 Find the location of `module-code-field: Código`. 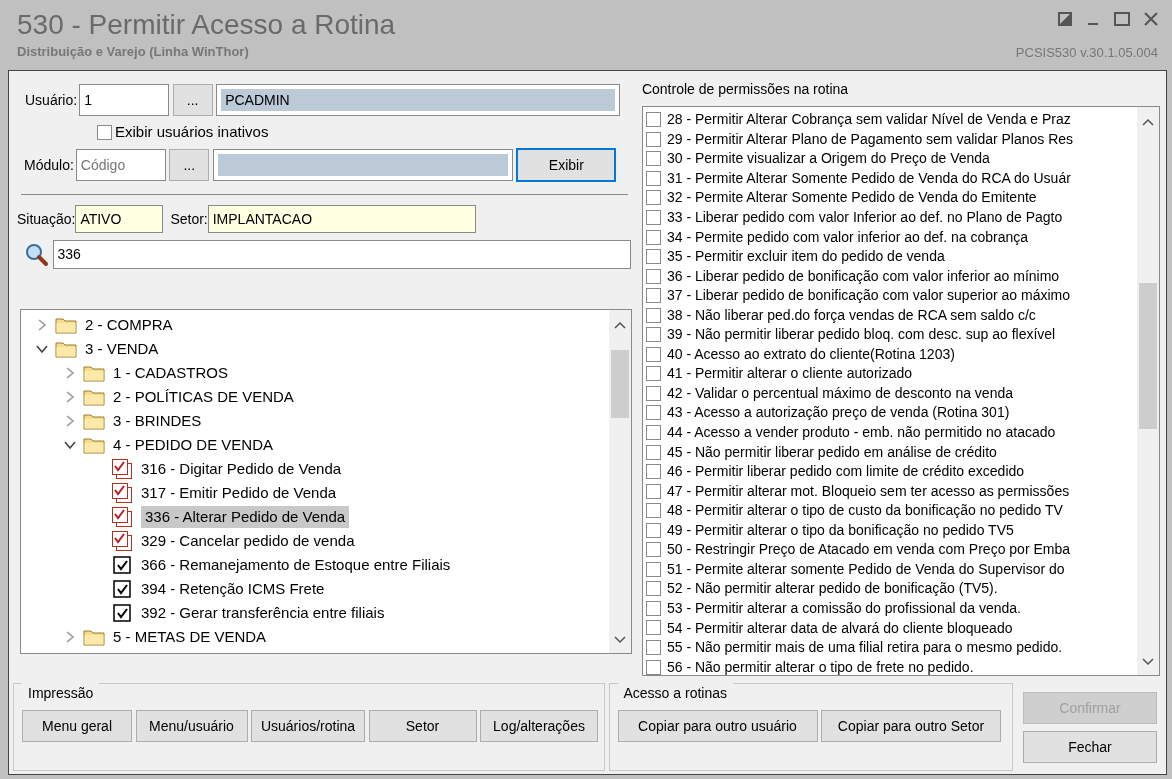

module-code-field: Código is located at coordinates (120, 165).